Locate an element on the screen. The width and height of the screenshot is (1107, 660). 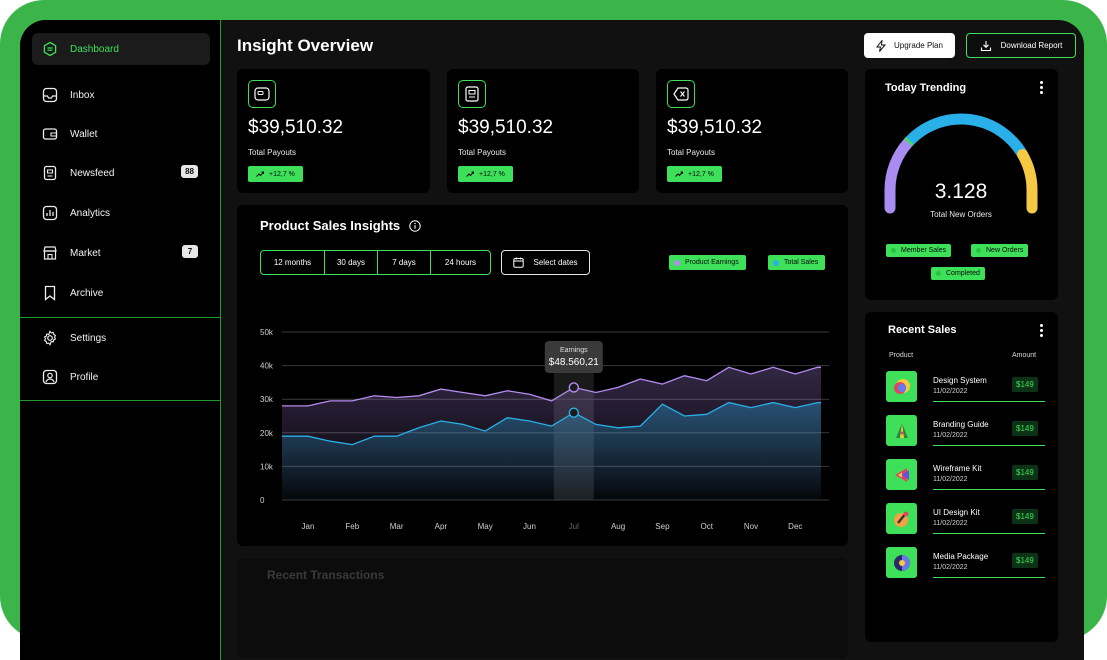
y-tick-label: 20k is located at coordinates (267, 433).